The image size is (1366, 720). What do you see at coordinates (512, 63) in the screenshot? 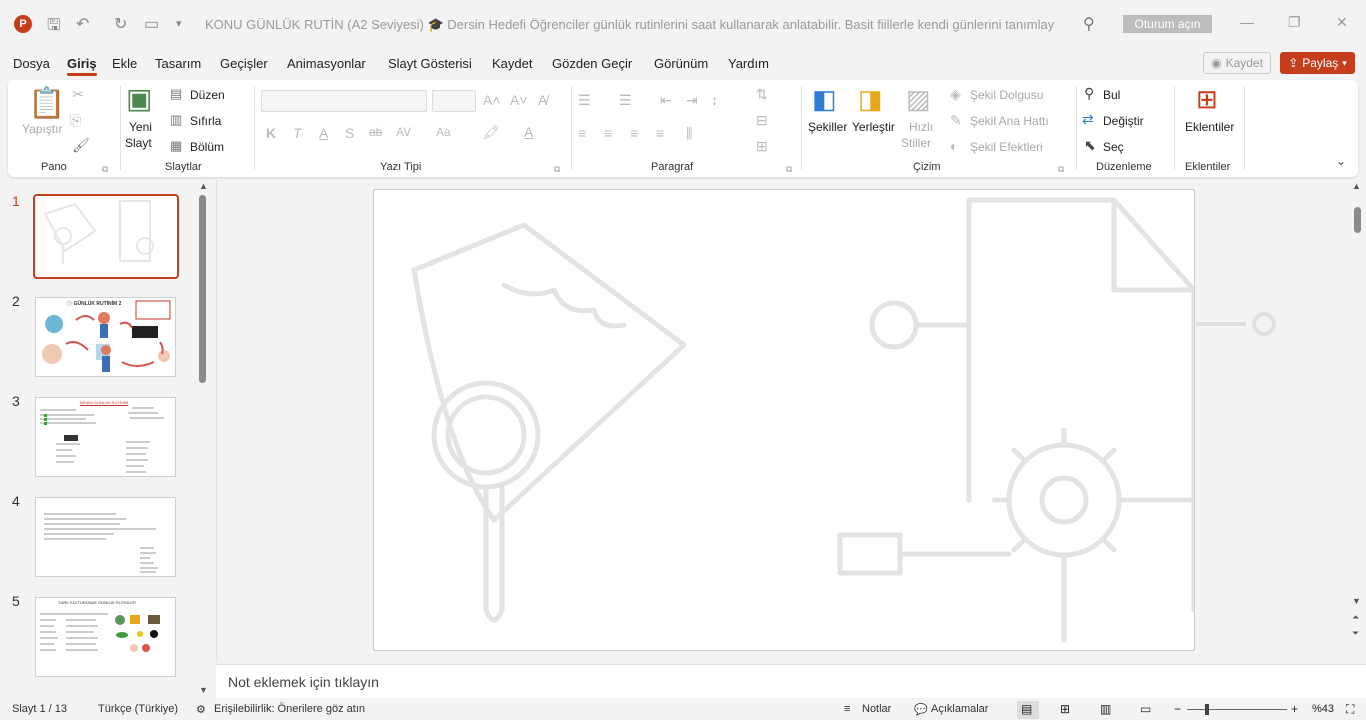
I see `tab-kaydet: Kaydet` at bounding box center [512, 63].